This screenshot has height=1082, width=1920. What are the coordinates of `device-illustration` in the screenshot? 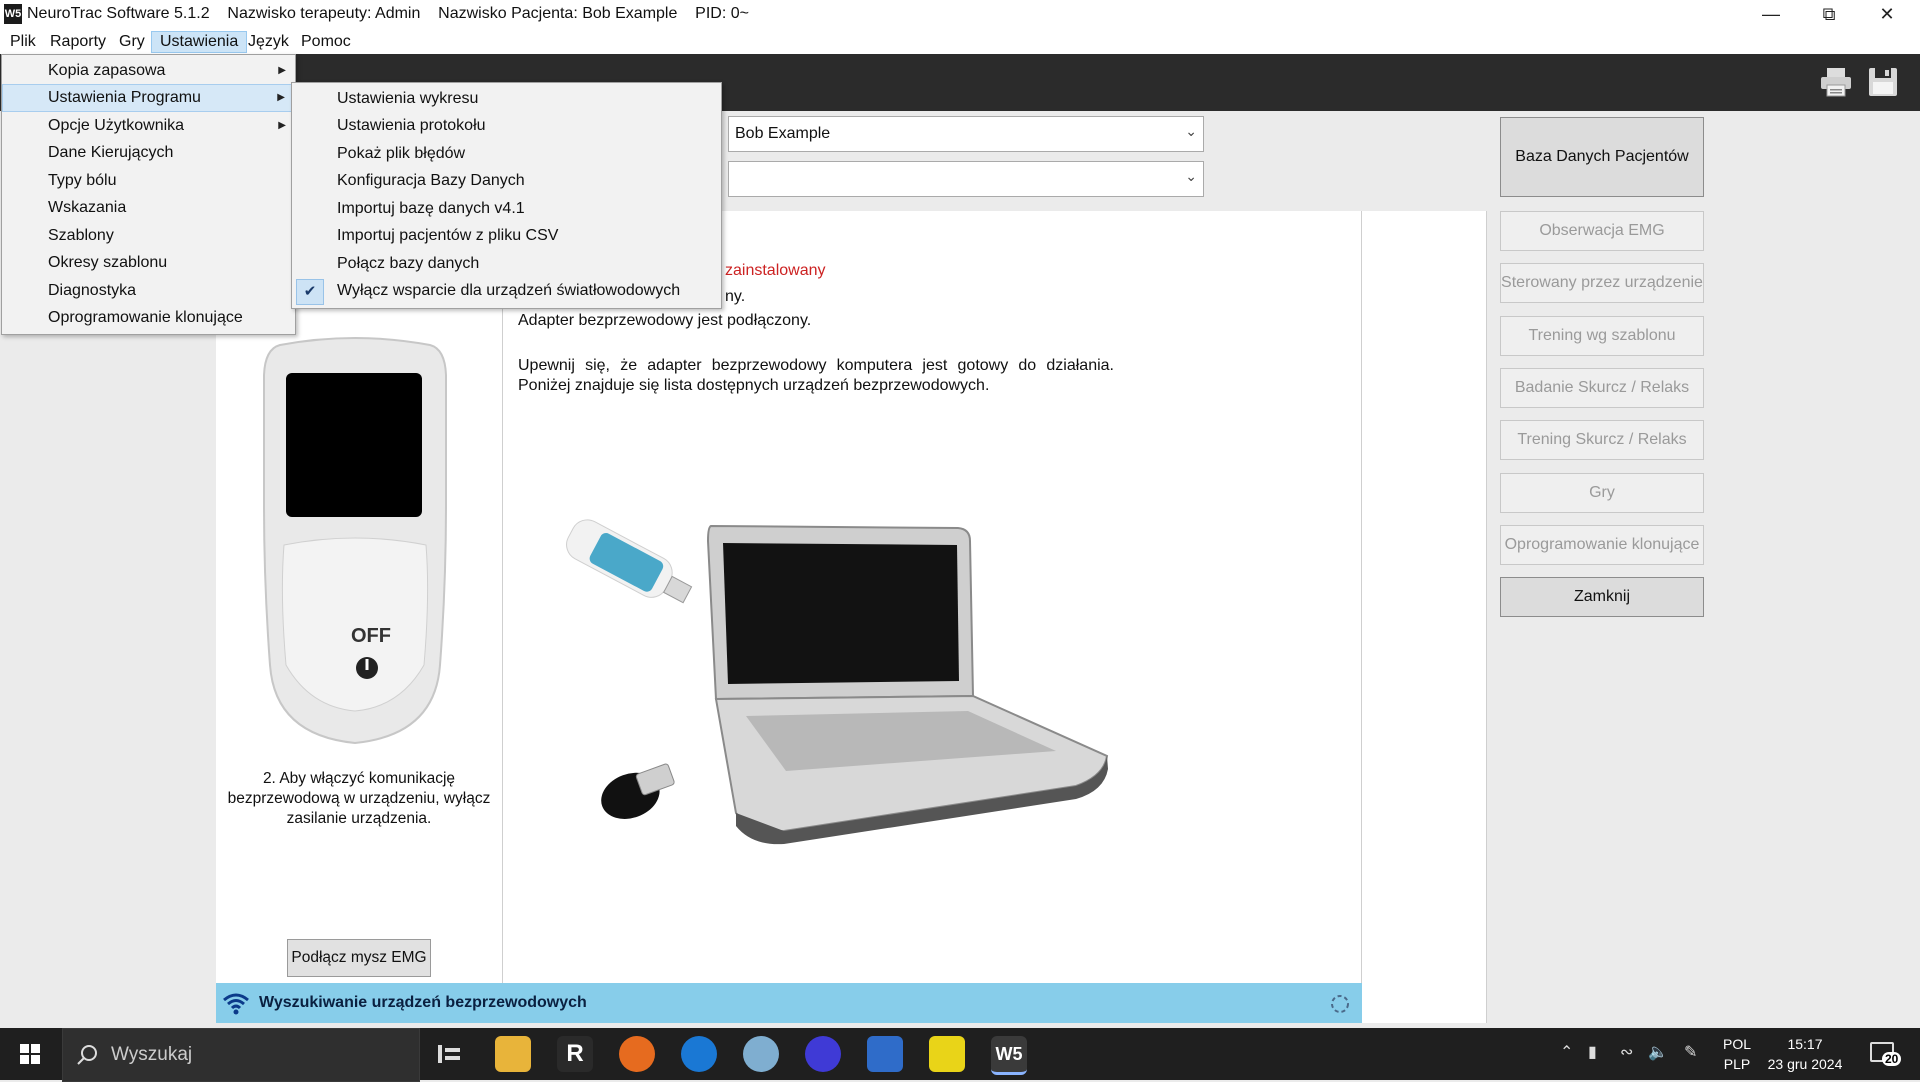 It's located at (355, 541).